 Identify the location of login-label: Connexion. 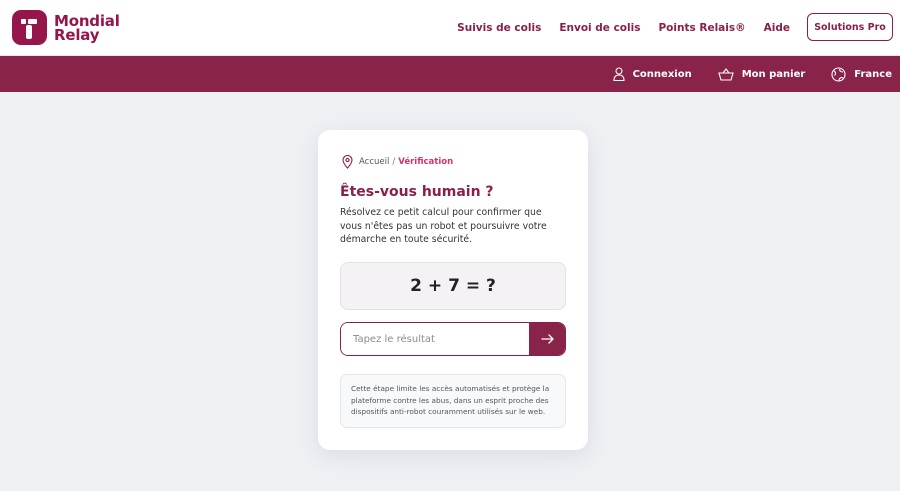
(662, 74).